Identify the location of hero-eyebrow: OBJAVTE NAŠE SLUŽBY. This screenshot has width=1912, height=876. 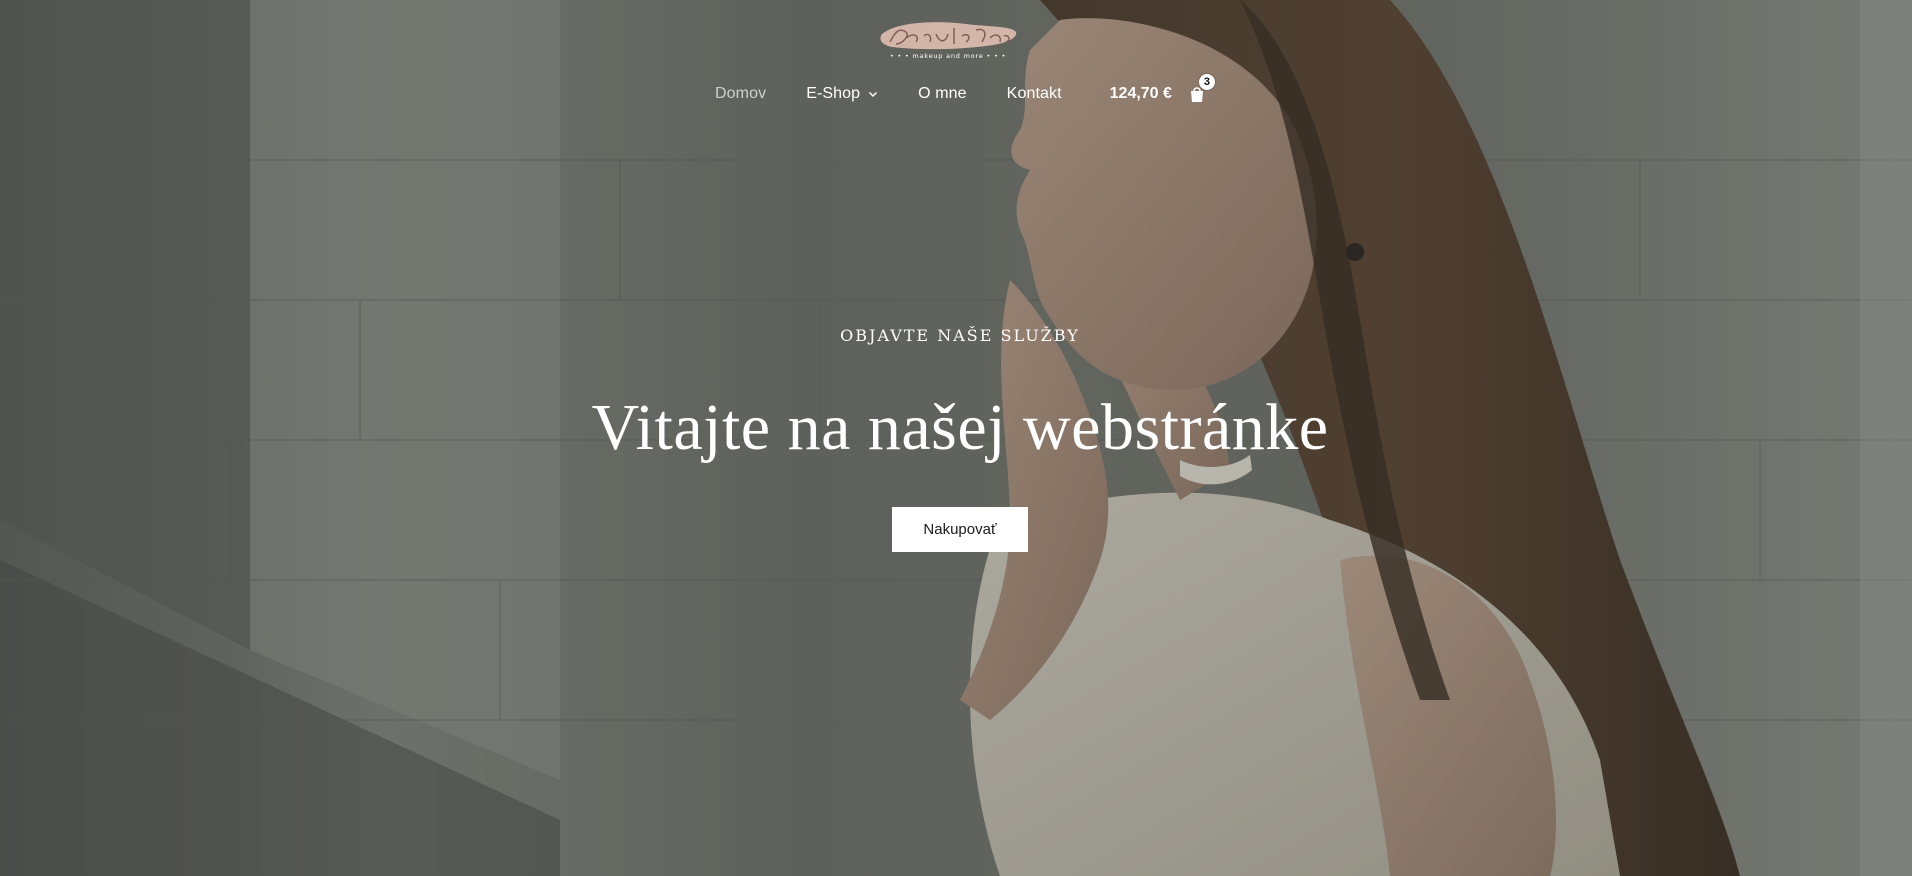
(960, 335).